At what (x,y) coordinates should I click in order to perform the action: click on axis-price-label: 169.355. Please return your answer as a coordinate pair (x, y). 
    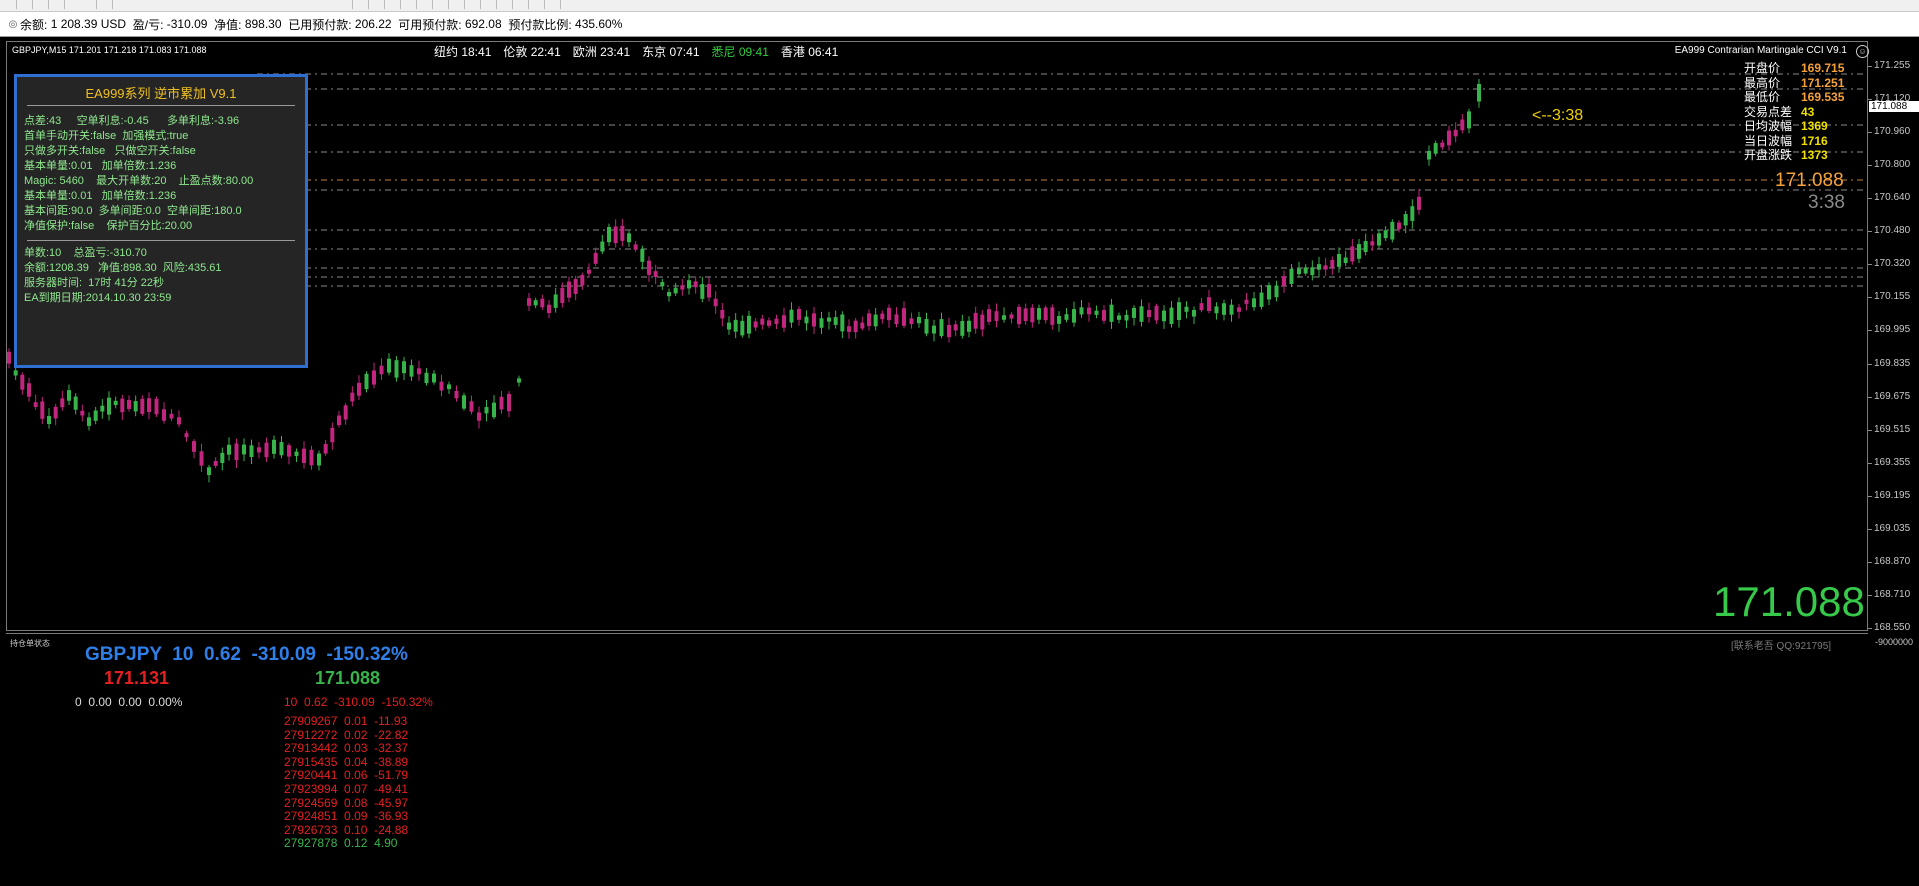
    Looking at the image, I should click on (1892, 462).